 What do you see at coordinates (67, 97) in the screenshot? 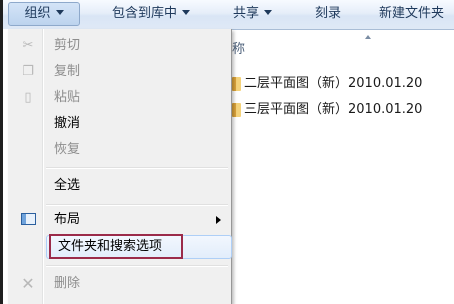
I see `menu-item-label: 粘贴` at bounding box center [67, 97].